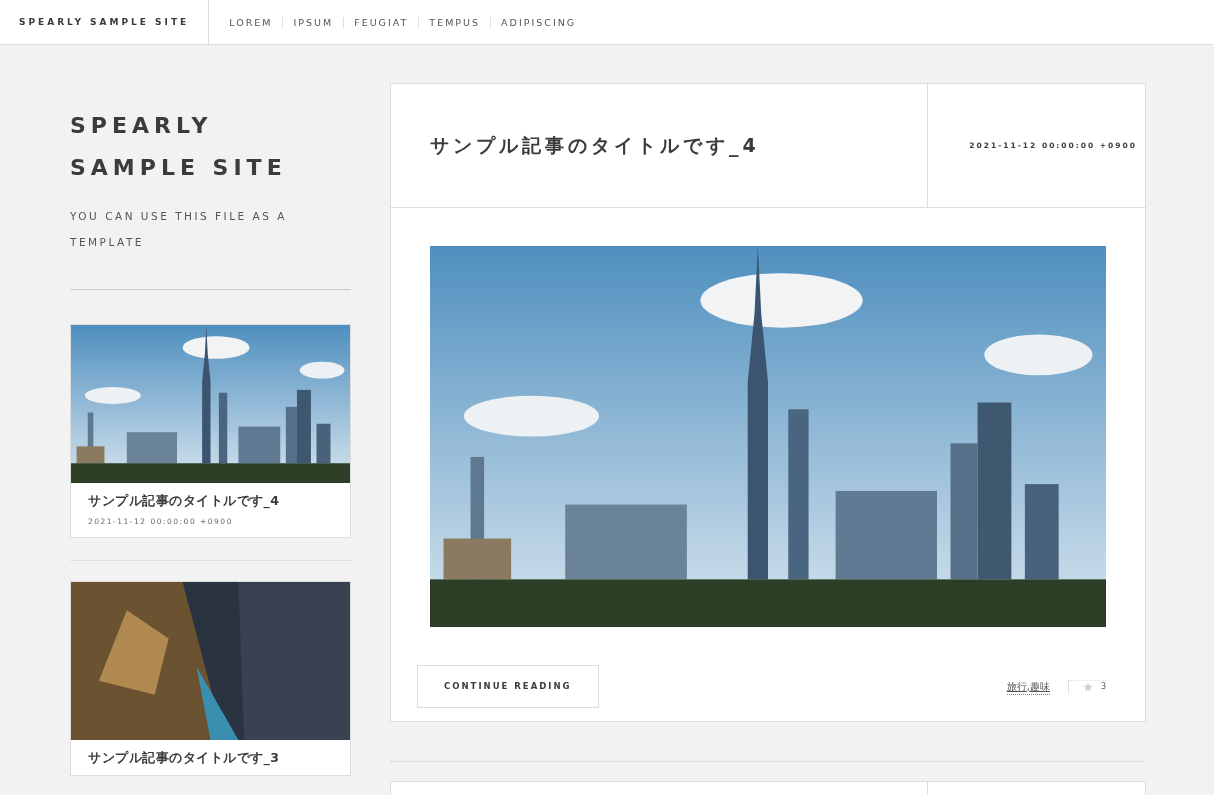 This screenshot has width=1214, height=795. I want to click on post-title: サンプル記事のタイトルです_4, so click(595, 145).